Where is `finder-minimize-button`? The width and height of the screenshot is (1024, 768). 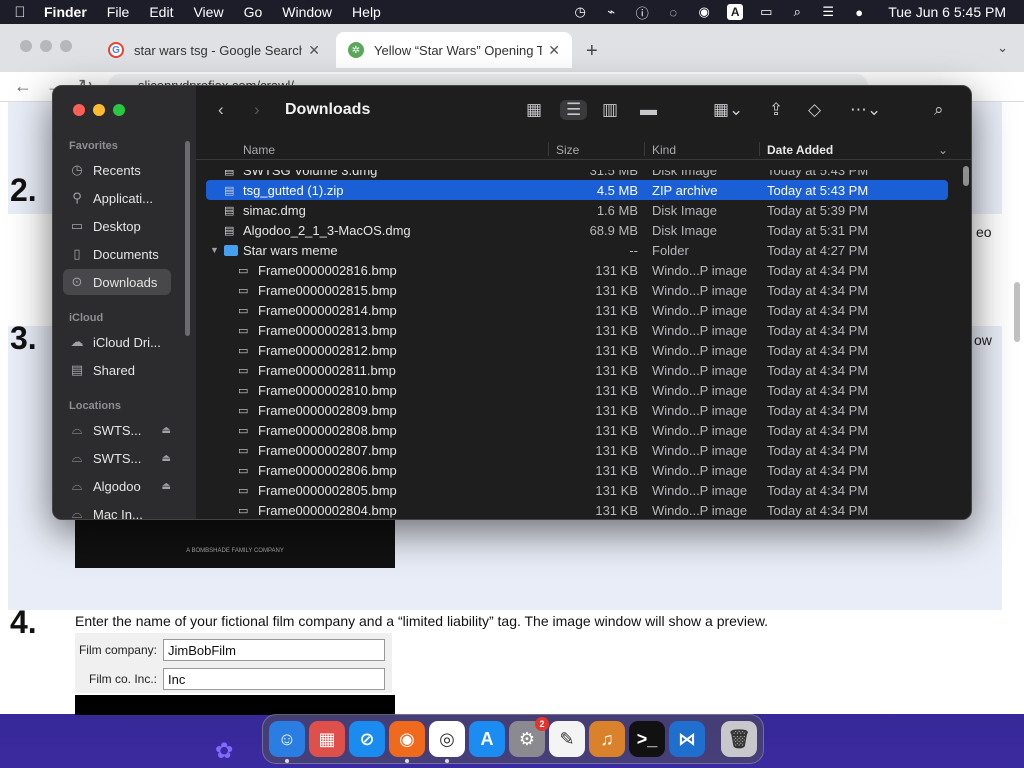
finder-minimize-button is located at coordinates (99, 110).